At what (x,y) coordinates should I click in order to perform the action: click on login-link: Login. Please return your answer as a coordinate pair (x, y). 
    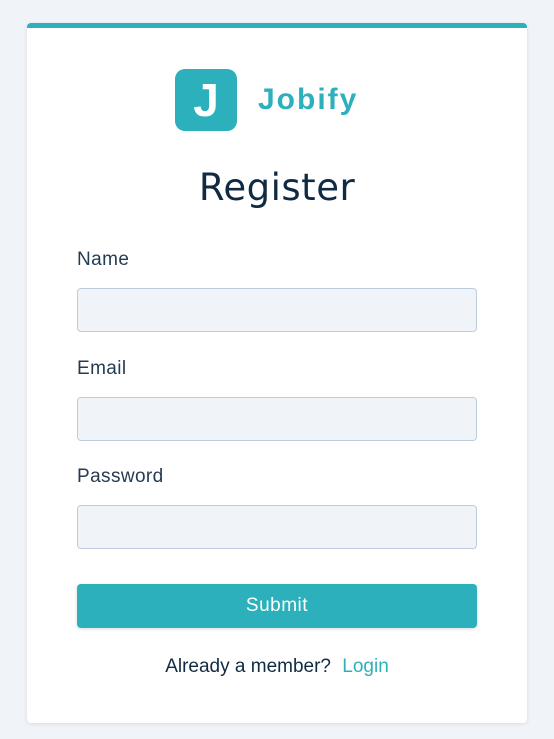
    Looking at the image, I should click on (365, 666).